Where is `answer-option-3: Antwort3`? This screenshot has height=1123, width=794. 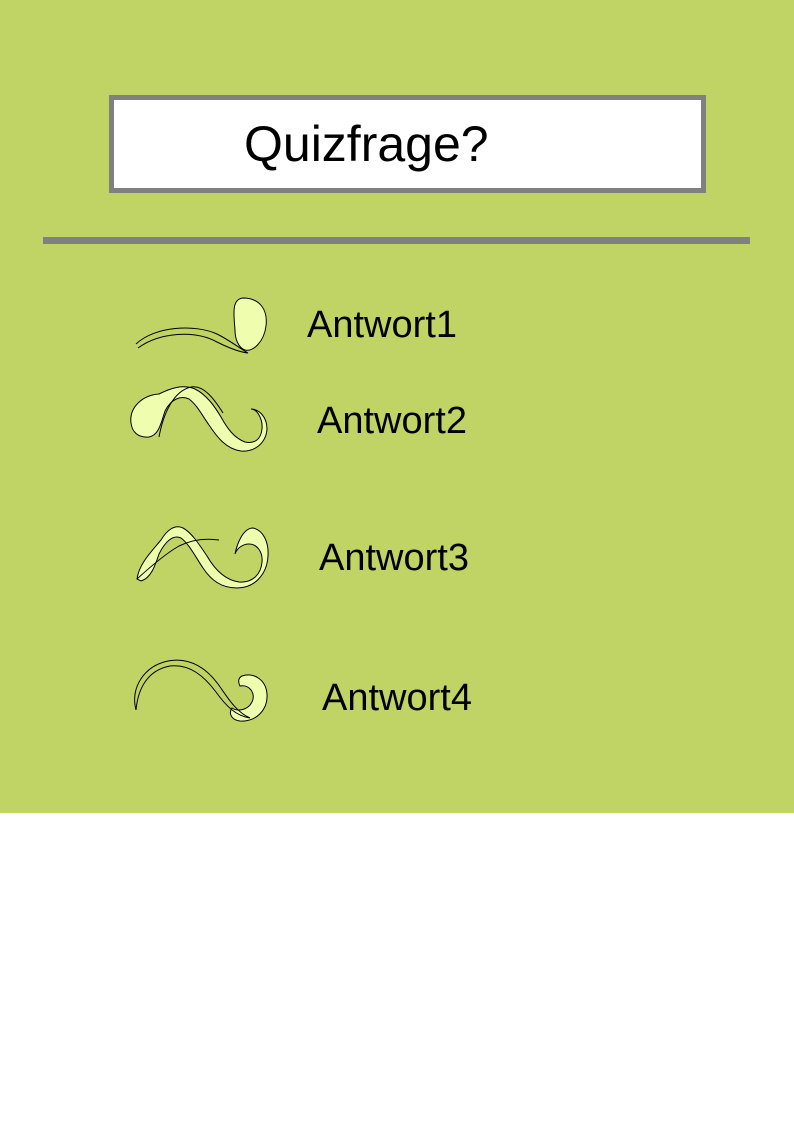 answer-option-3: Antwort3 is located at coordinates (315, 559).